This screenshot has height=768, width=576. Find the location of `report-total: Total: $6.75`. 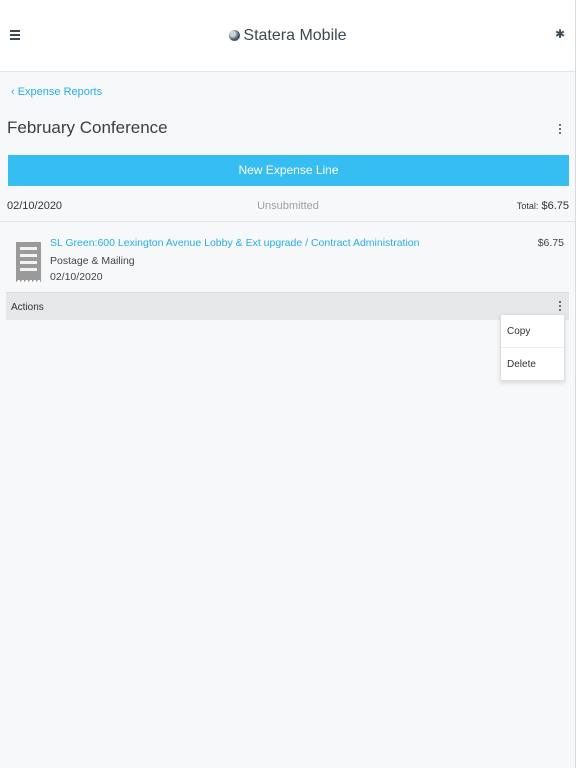

report-total: Total: $6.75 is located at coordinates (543, 206).